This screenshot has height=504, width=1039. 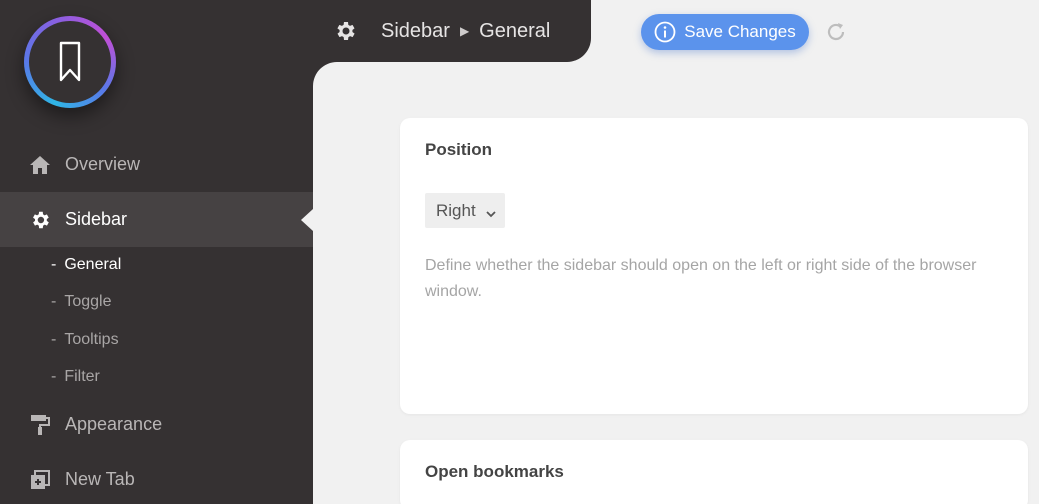 I want to click on logo, so click(x=70, y=62).